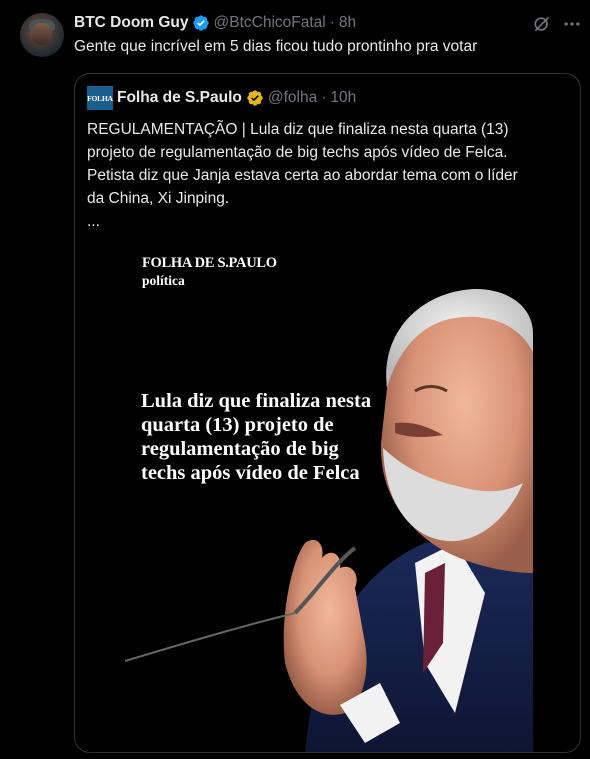 This screenshot has width=590, height=759. What do you see at coordinates (131, 23) in the screenshot?
I see `author-display-name: BTC Doom Guy` at bounding box center [131, 23].